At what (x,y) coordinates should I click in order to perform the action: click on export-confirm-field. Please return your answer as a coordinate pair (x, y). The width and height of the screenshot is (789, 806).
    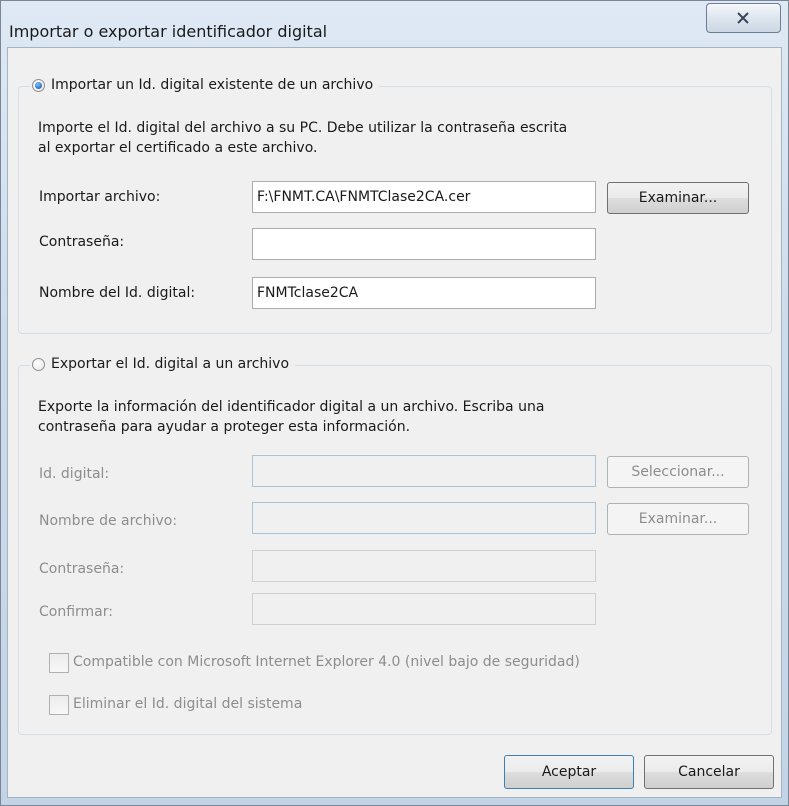
    Looking at the image, I should click on (424, 609).